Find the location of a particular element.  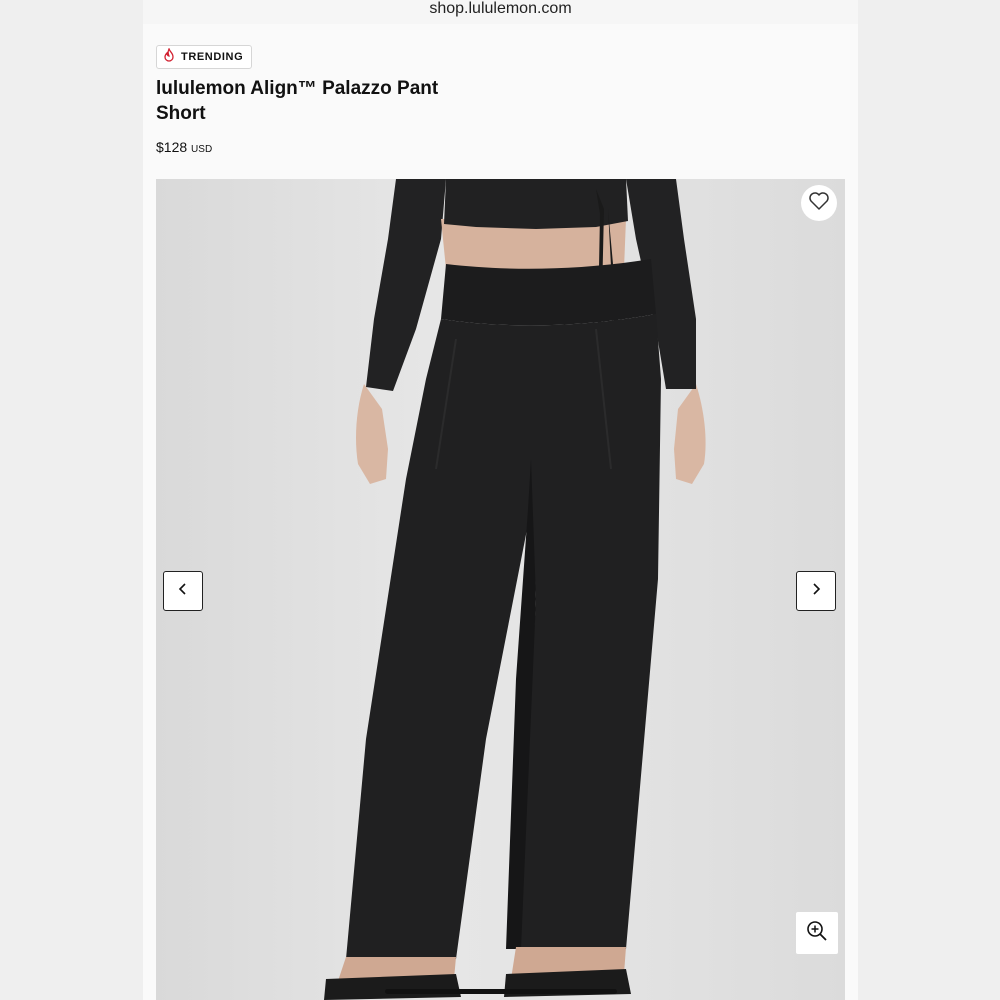

flame-icon is located at coordinates (169, 56).